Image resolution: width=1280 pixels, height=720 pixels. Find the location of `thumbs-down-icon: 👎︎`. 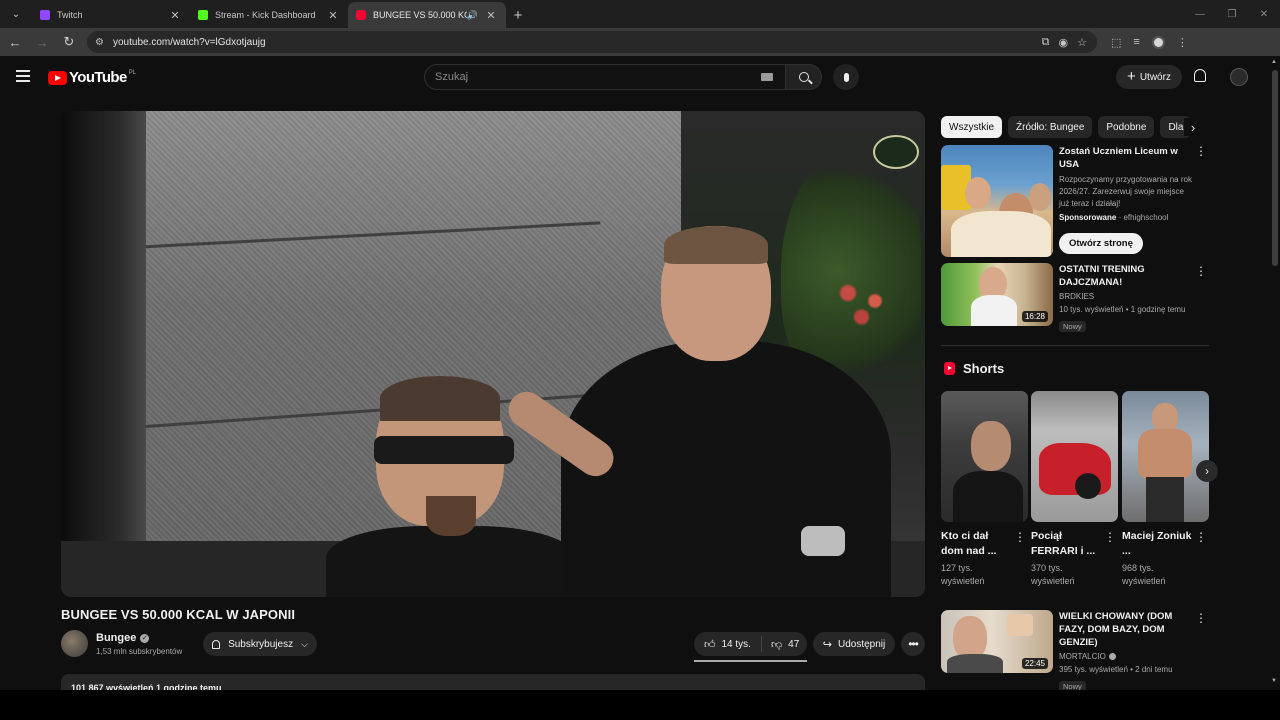

thumbs-down-icon: 👎︎ is located at coordinates (776, 644).